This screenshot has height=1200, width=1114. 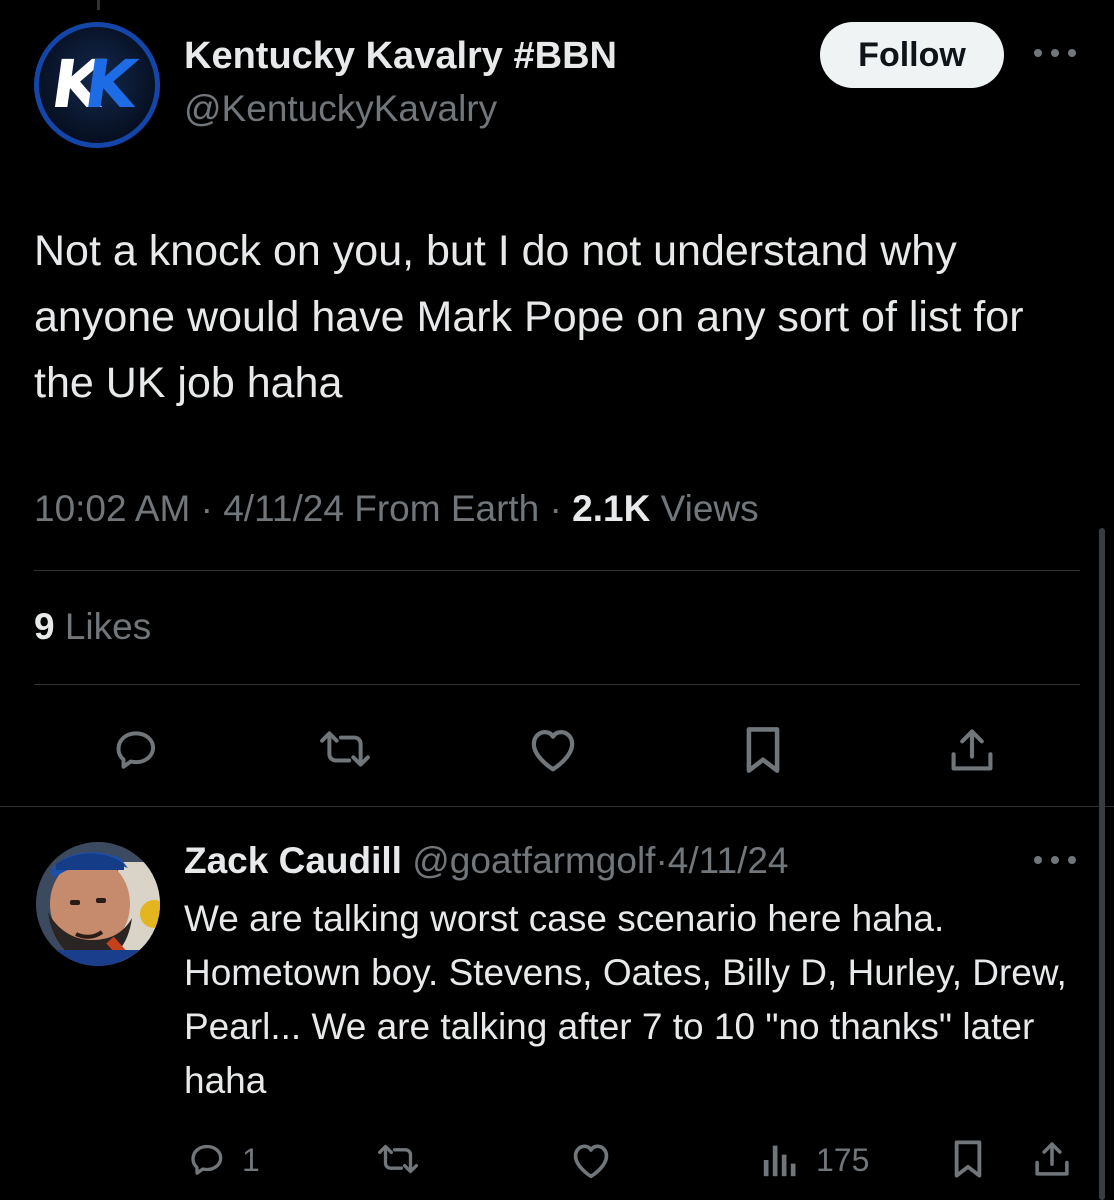 I want to click on thread-connector, so click(x=98, y=5).